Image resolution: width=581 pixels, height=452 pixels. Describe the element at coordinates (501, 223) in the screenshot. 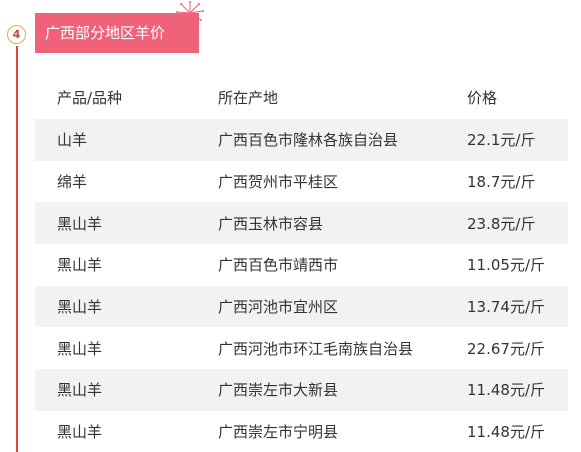

I see `cell-price: 23.8元/斤` at that location.